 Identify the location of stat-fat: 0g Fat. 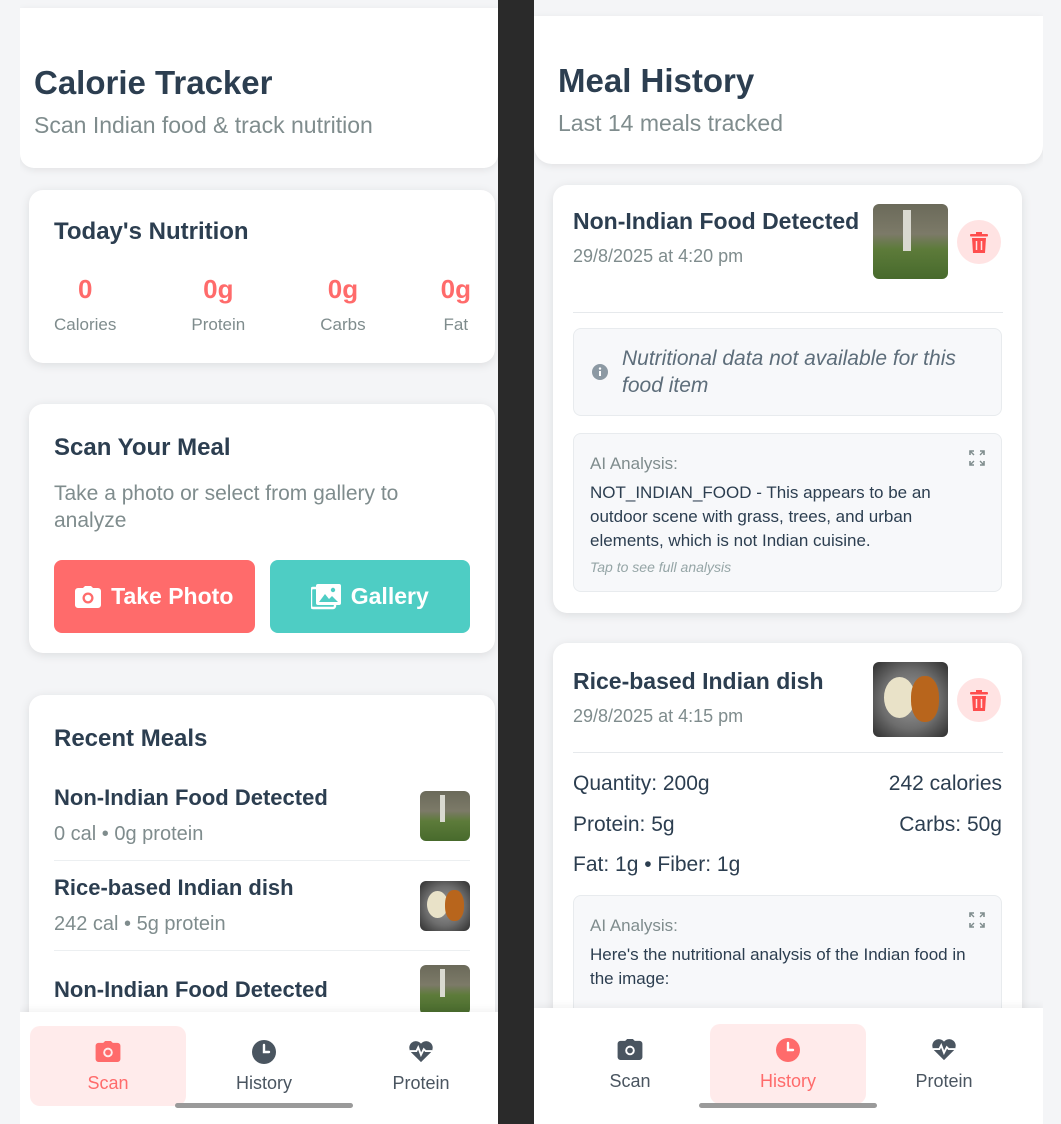
(456, 304).